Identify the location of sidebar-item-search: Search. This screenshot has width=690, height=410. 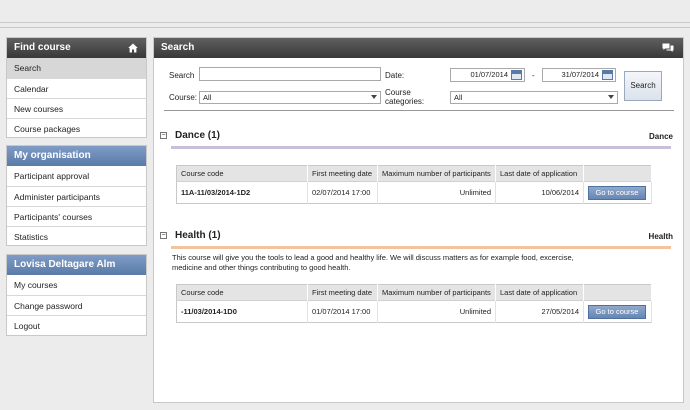
(76, 68).